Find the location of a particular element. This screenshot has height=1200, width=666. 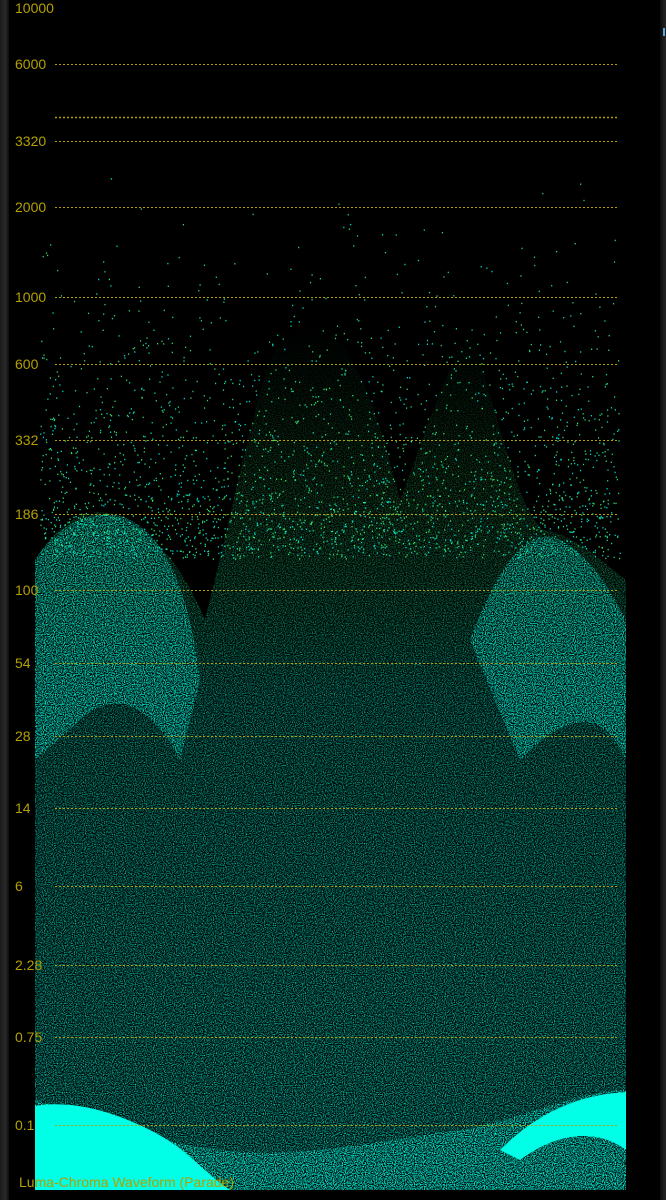

y-tick-label: 2.28 is located at coordinates (29, 965).